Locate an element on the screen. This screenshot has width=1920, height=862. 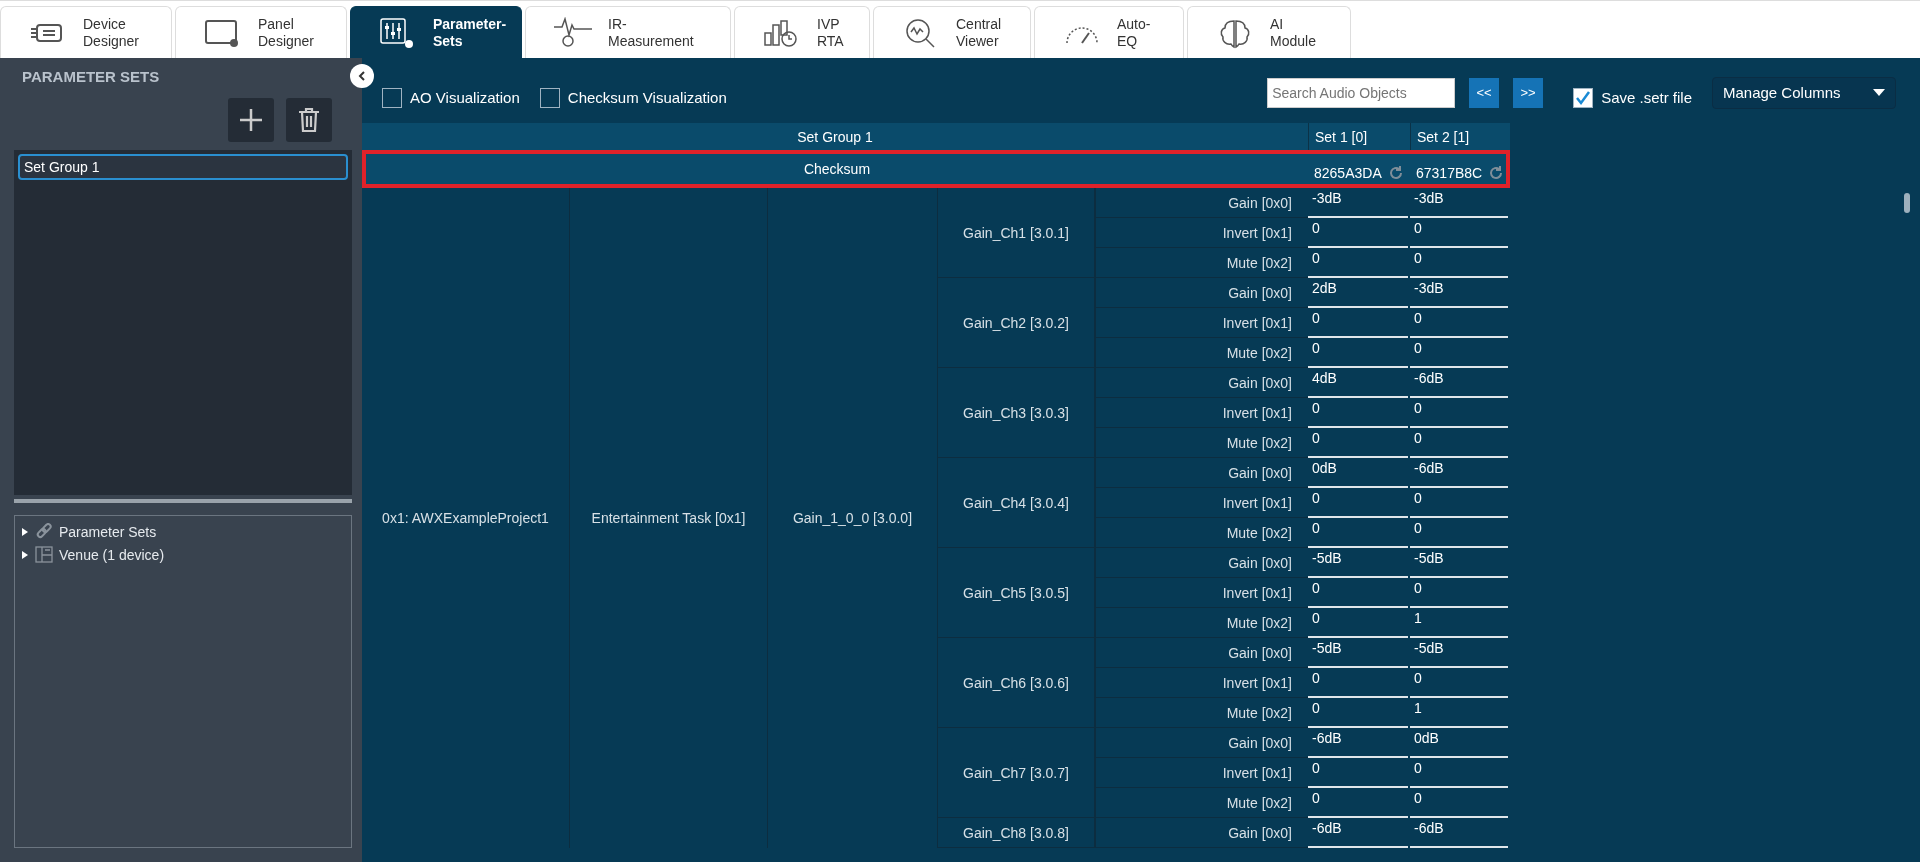
table-cell: 8265A3DA is located at coordinates (1359, 169).